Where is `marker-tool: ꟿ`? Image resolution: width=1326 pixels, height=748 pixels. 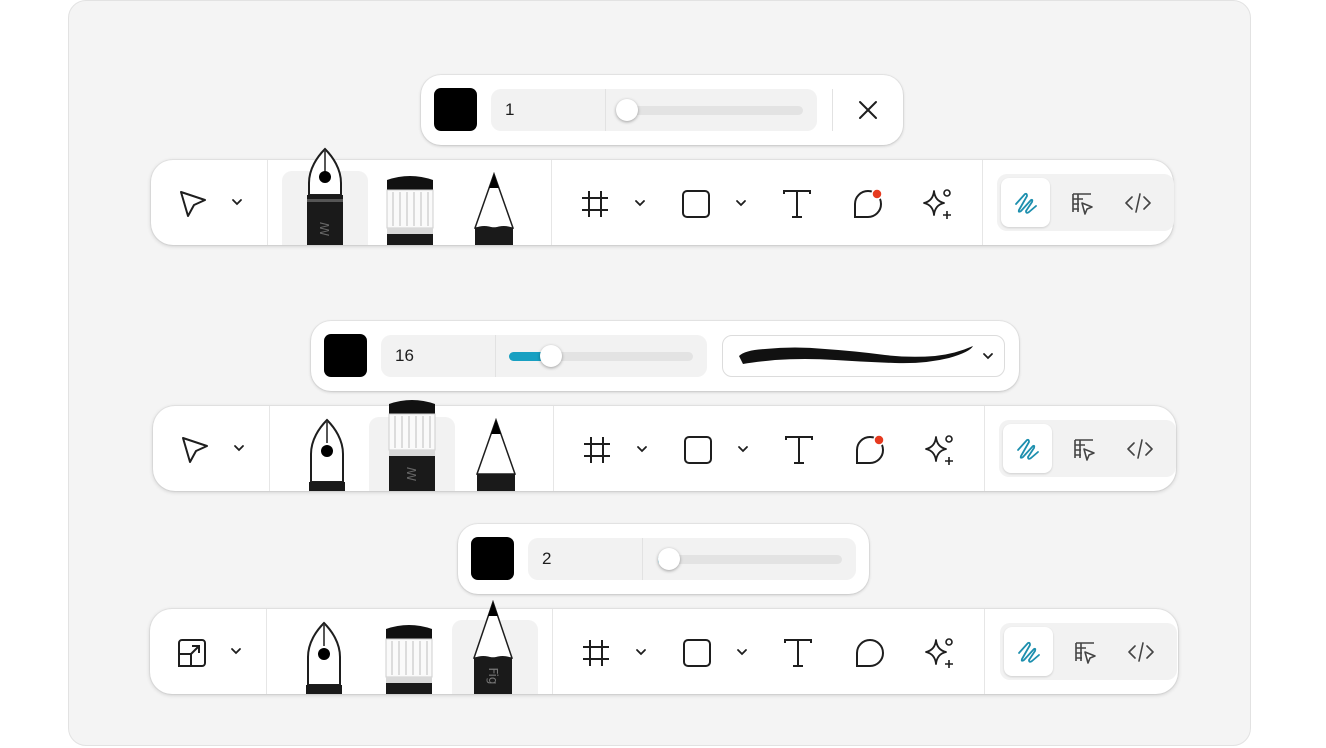 marker-tool: ꟿ is located at coordinates (412, 444).